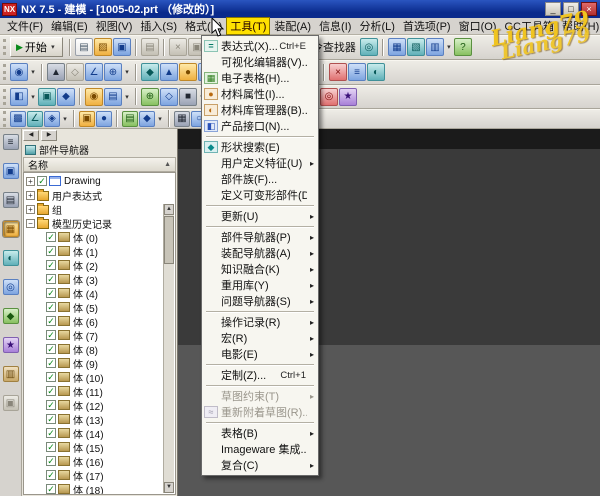  I want to click on tree-item-17: ✓ 体 (13), so click(94, 419).